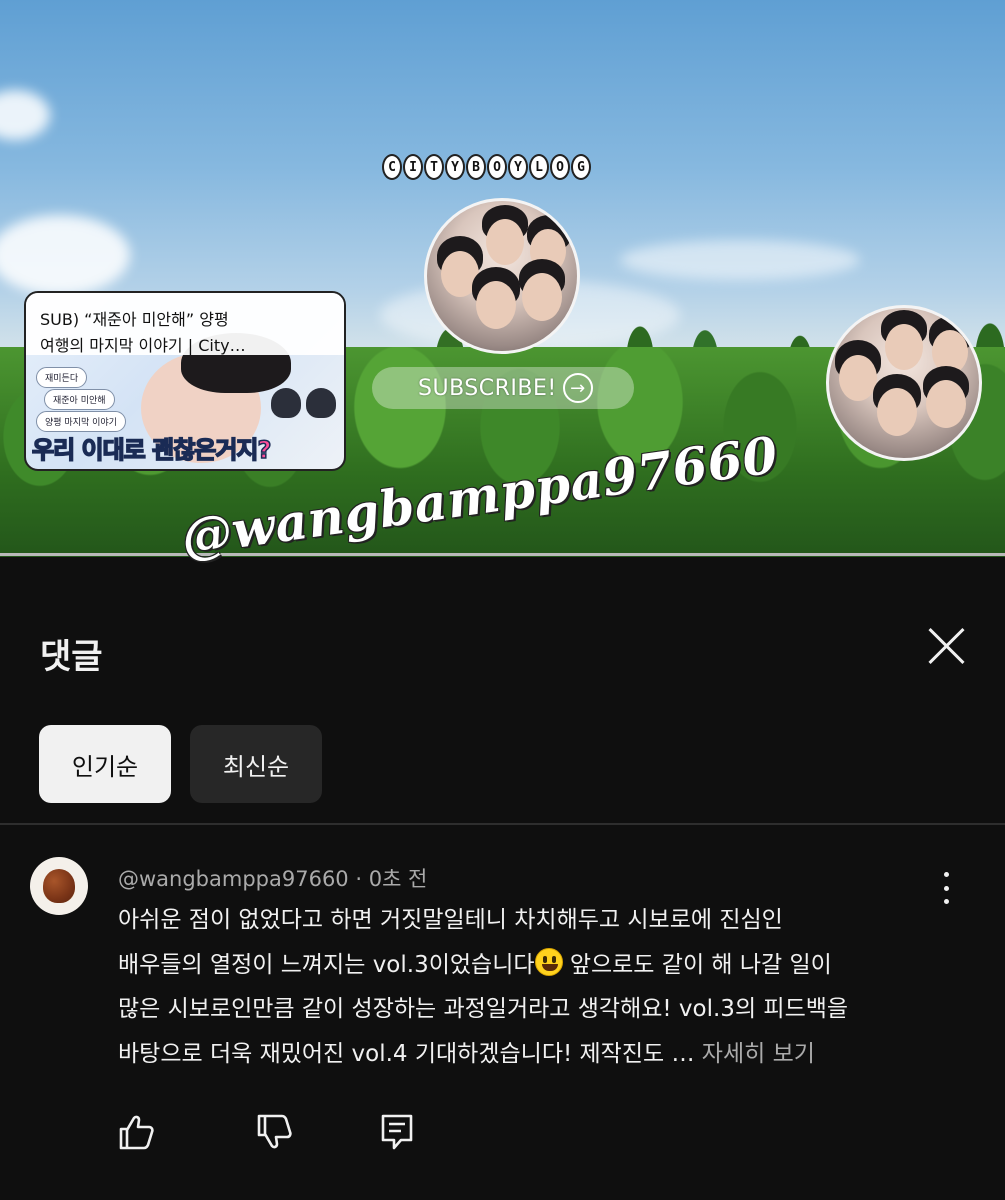  I want to click on thumbs-down-icon, so click(274, 1132).